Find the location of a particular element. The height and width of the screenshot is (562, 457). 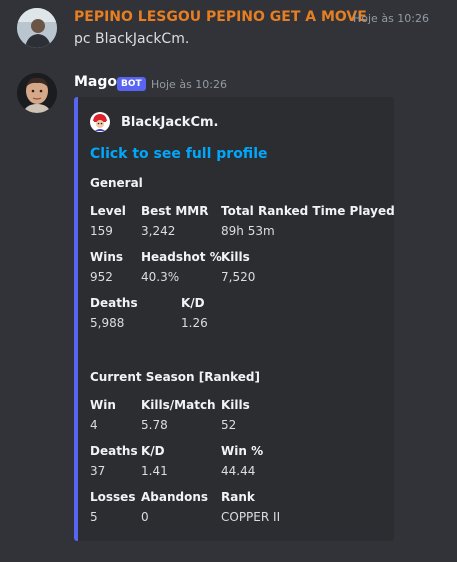

section-title-current-season: Current Season [Ranked] is located at coordinates (175, 377).